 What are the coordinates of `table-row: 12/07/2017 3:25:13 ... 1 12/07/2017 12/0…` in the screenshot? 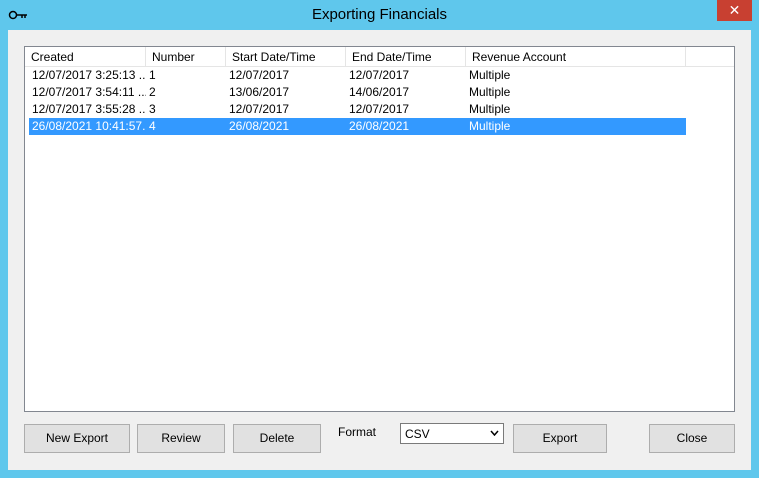 It's located at (357, 75).